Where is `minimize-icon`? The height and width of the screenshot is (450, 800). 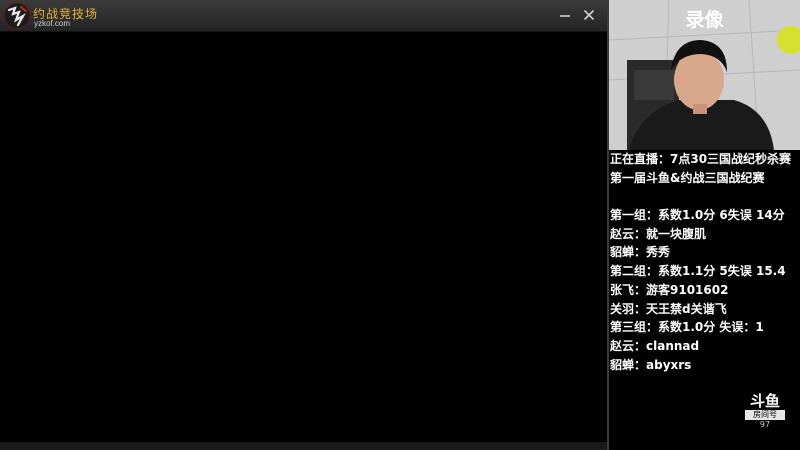
minimize-icon is located at coordinates (565, 16).